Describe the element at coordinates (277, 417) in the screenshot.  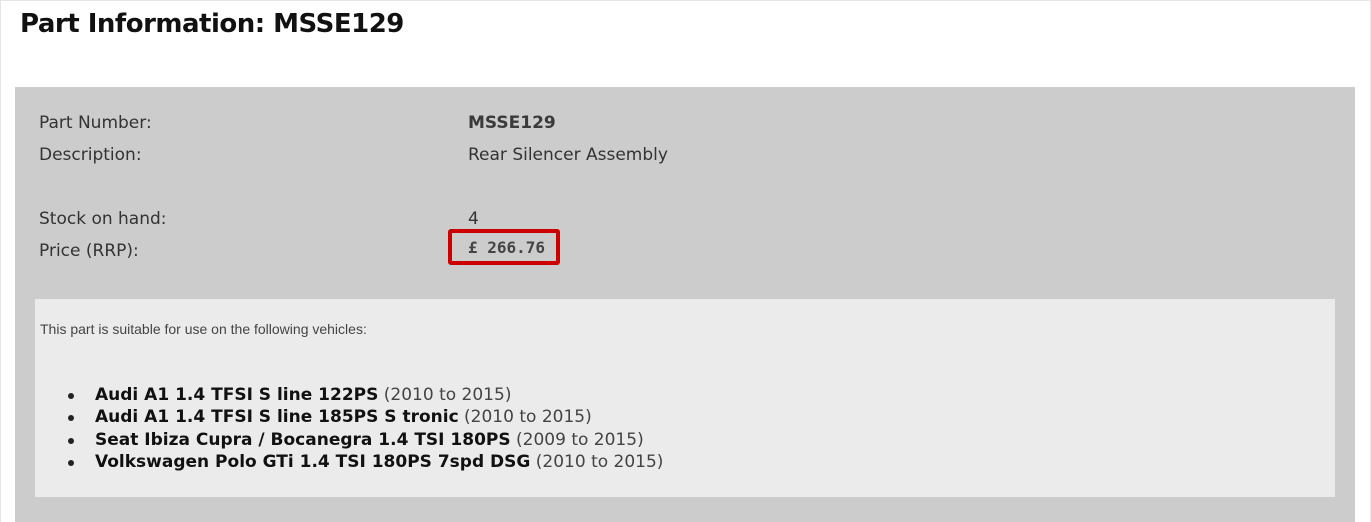
I see `vehicle-name: Audi A1 1.4 TFSI S line 185PS S tronic` at that location.